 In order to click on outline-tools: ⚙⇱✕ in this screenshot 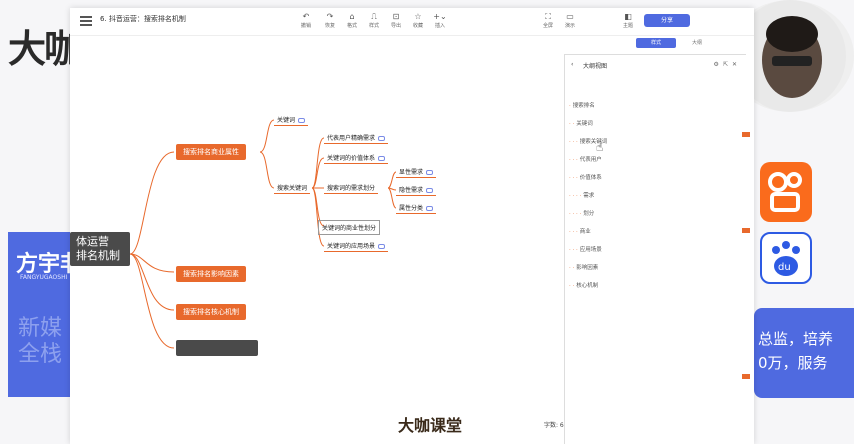, I will do `click(727, 64)`.